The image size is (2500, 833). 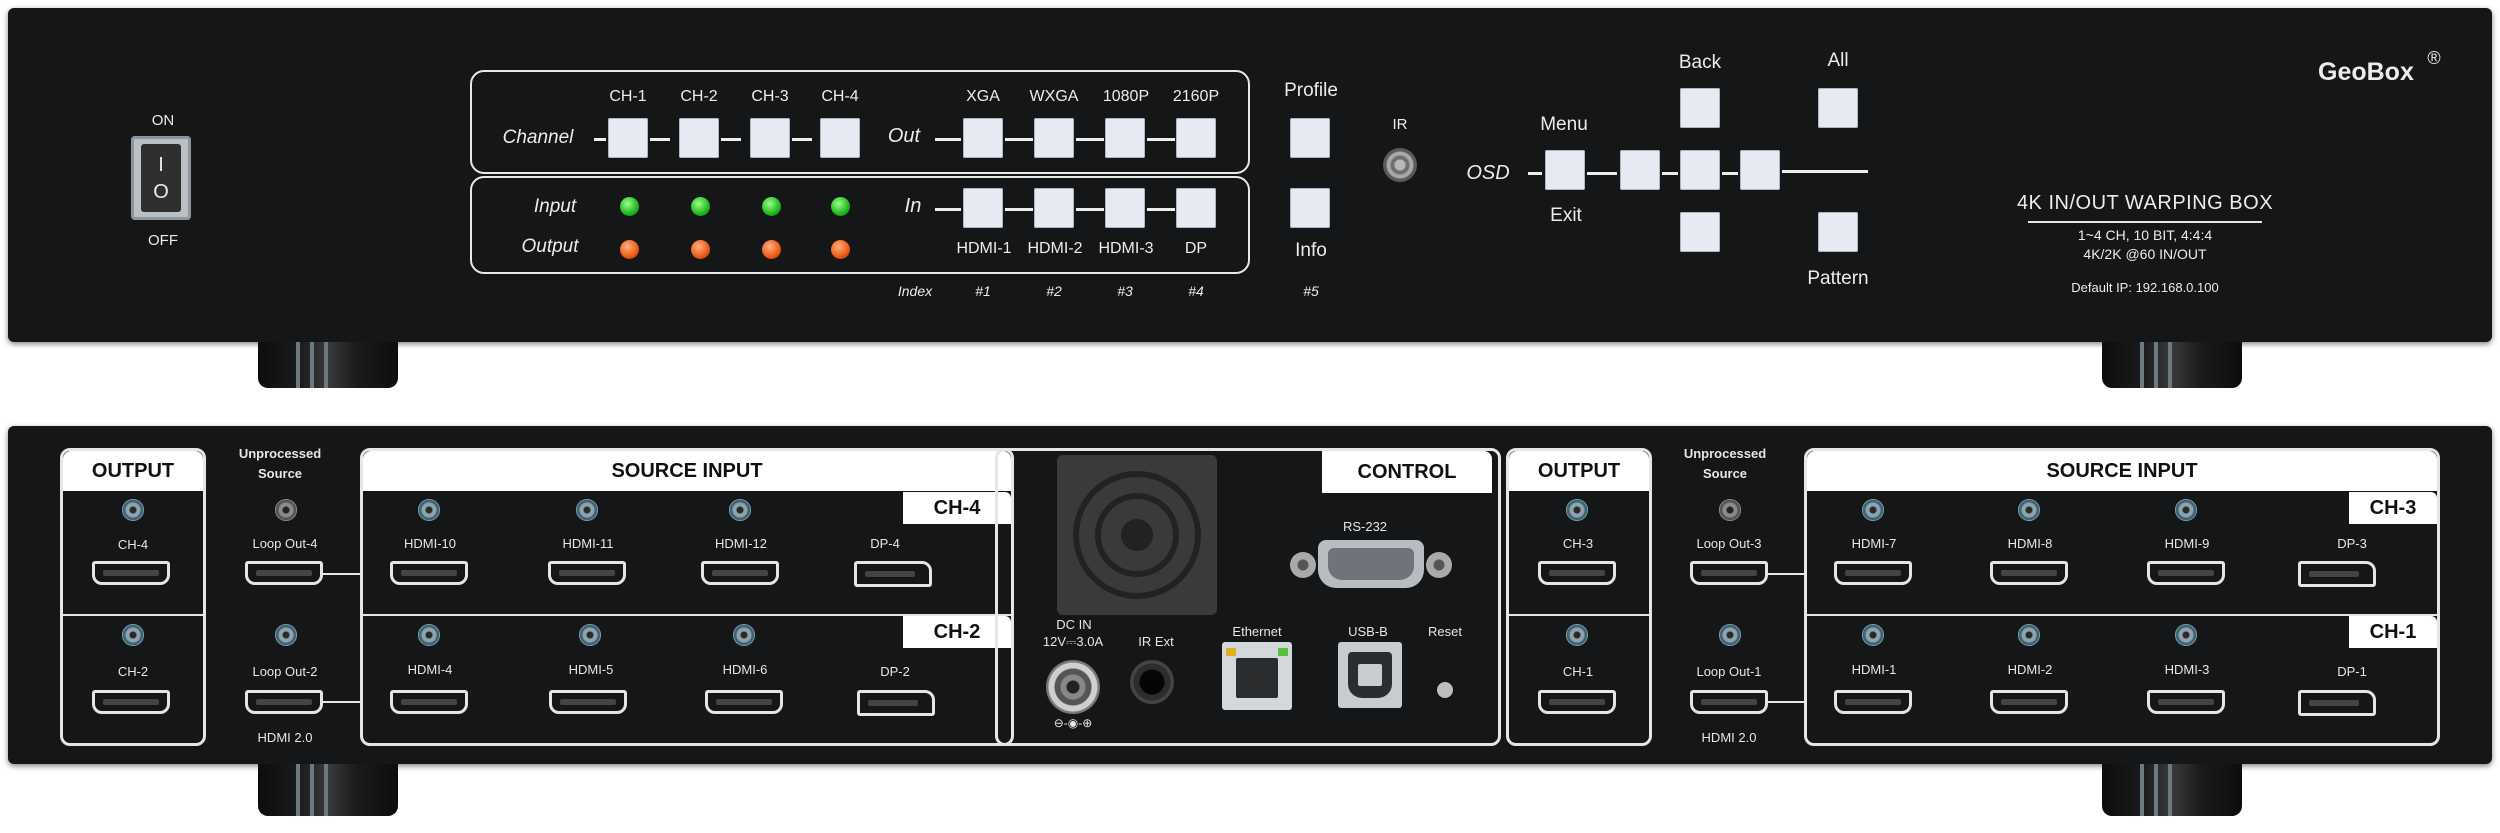 I want to click on right-output-ch1-port, so click(x=1577, y=702).